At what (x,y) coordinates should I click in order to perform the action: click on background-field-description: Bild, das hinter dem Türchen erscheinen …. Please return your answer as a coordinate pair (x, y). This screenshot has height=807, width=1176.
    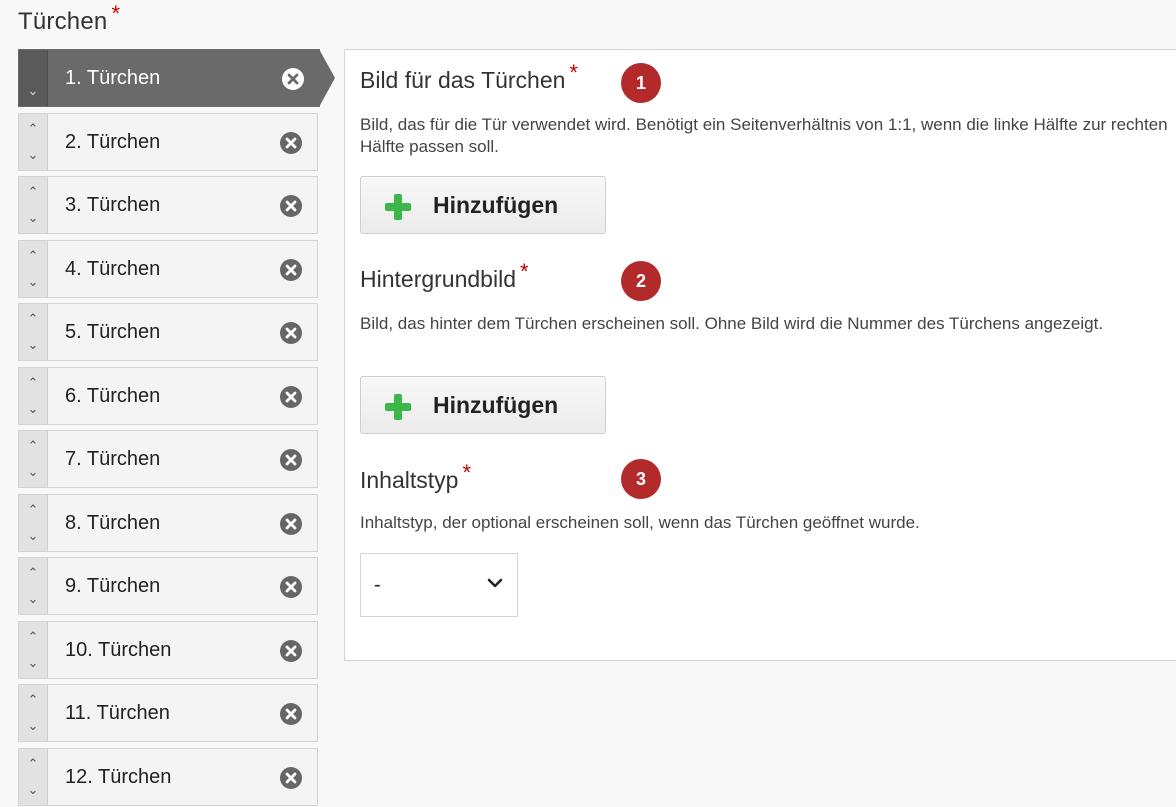
    Looking at the image, I should click on (732, 323).